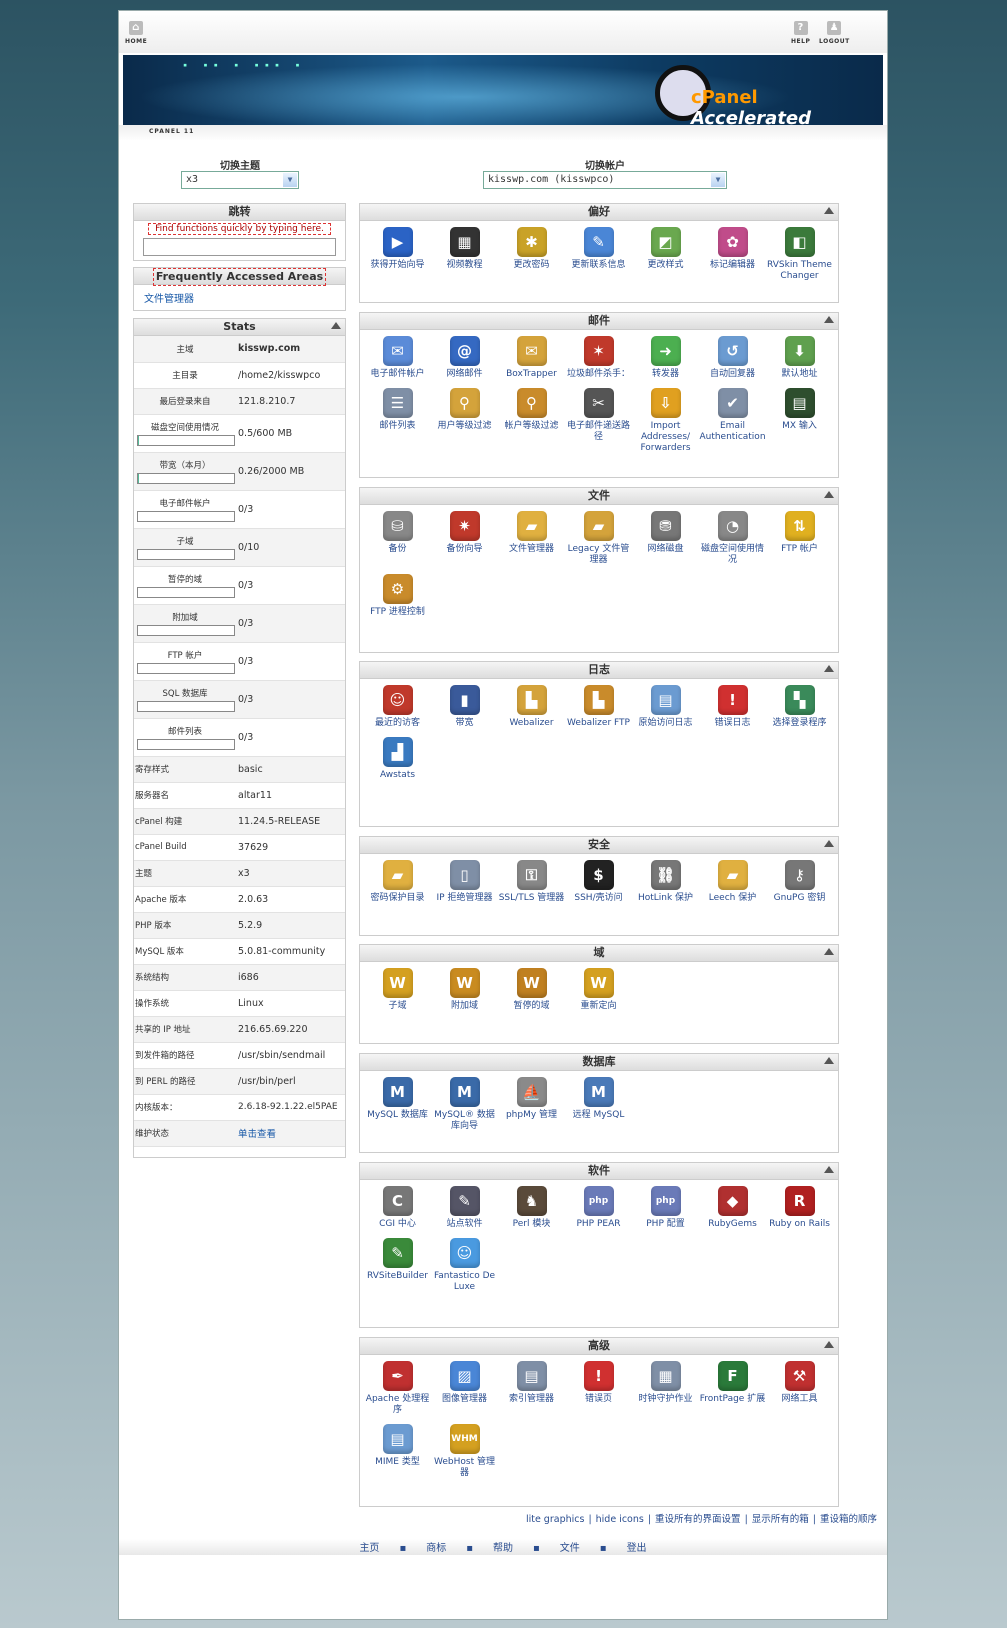 The height and width of the screenshot is (1628, 1007). I want to click on bottom-nav-link: 帮助, so click(503, 1548).